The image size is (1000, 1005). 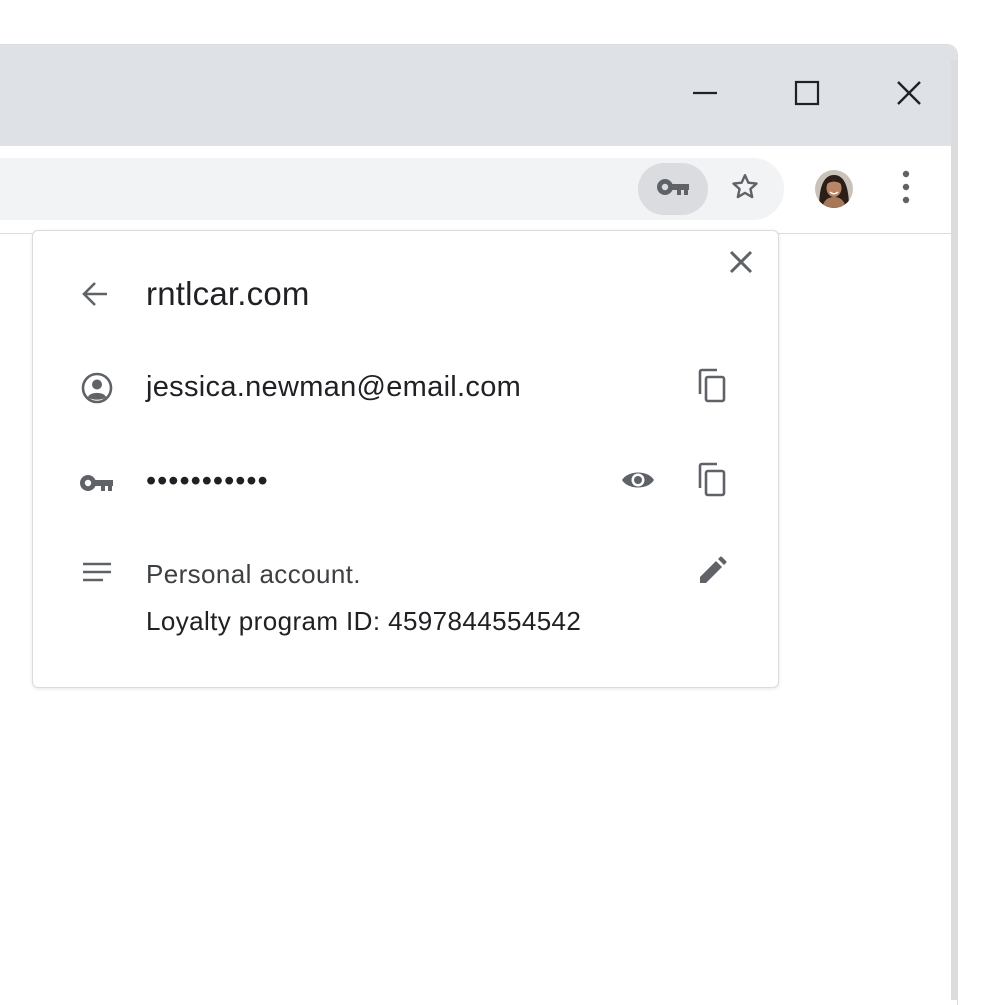 I want to click on copy-username-button, so click(x=712, y=388).